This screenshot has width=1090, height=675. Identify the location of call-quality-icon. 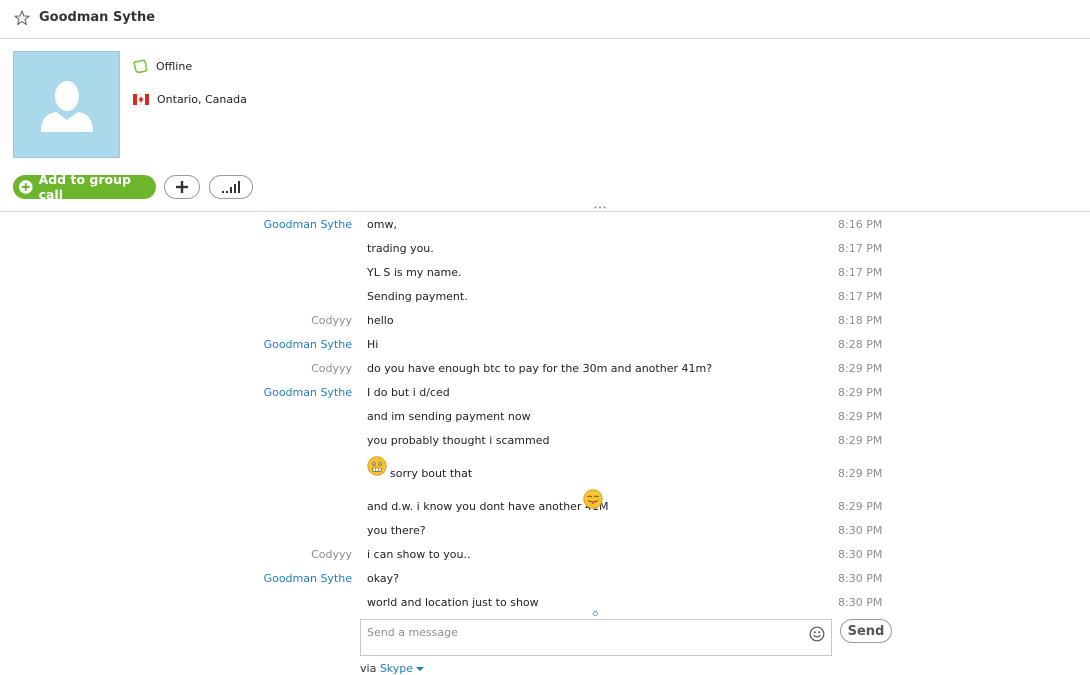
(231, 187).